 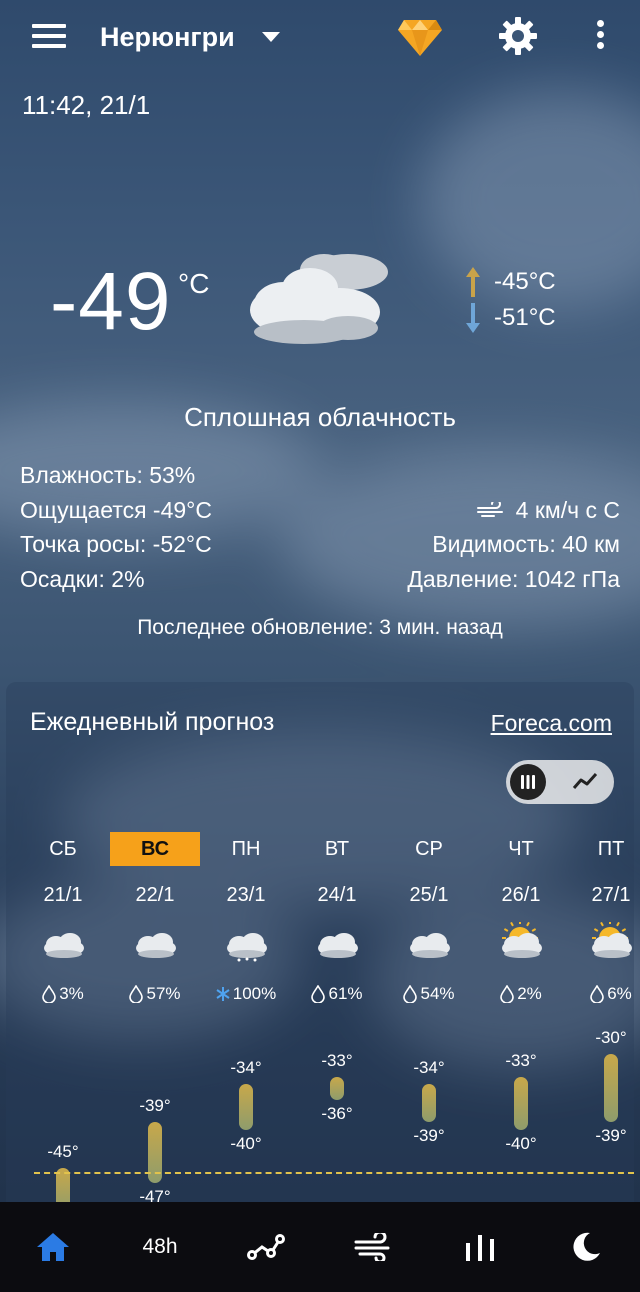 What do you see at coordinates (473, 282) in the screenshot?
I see `arrow-up-icon` at bounding box center [473, 282].